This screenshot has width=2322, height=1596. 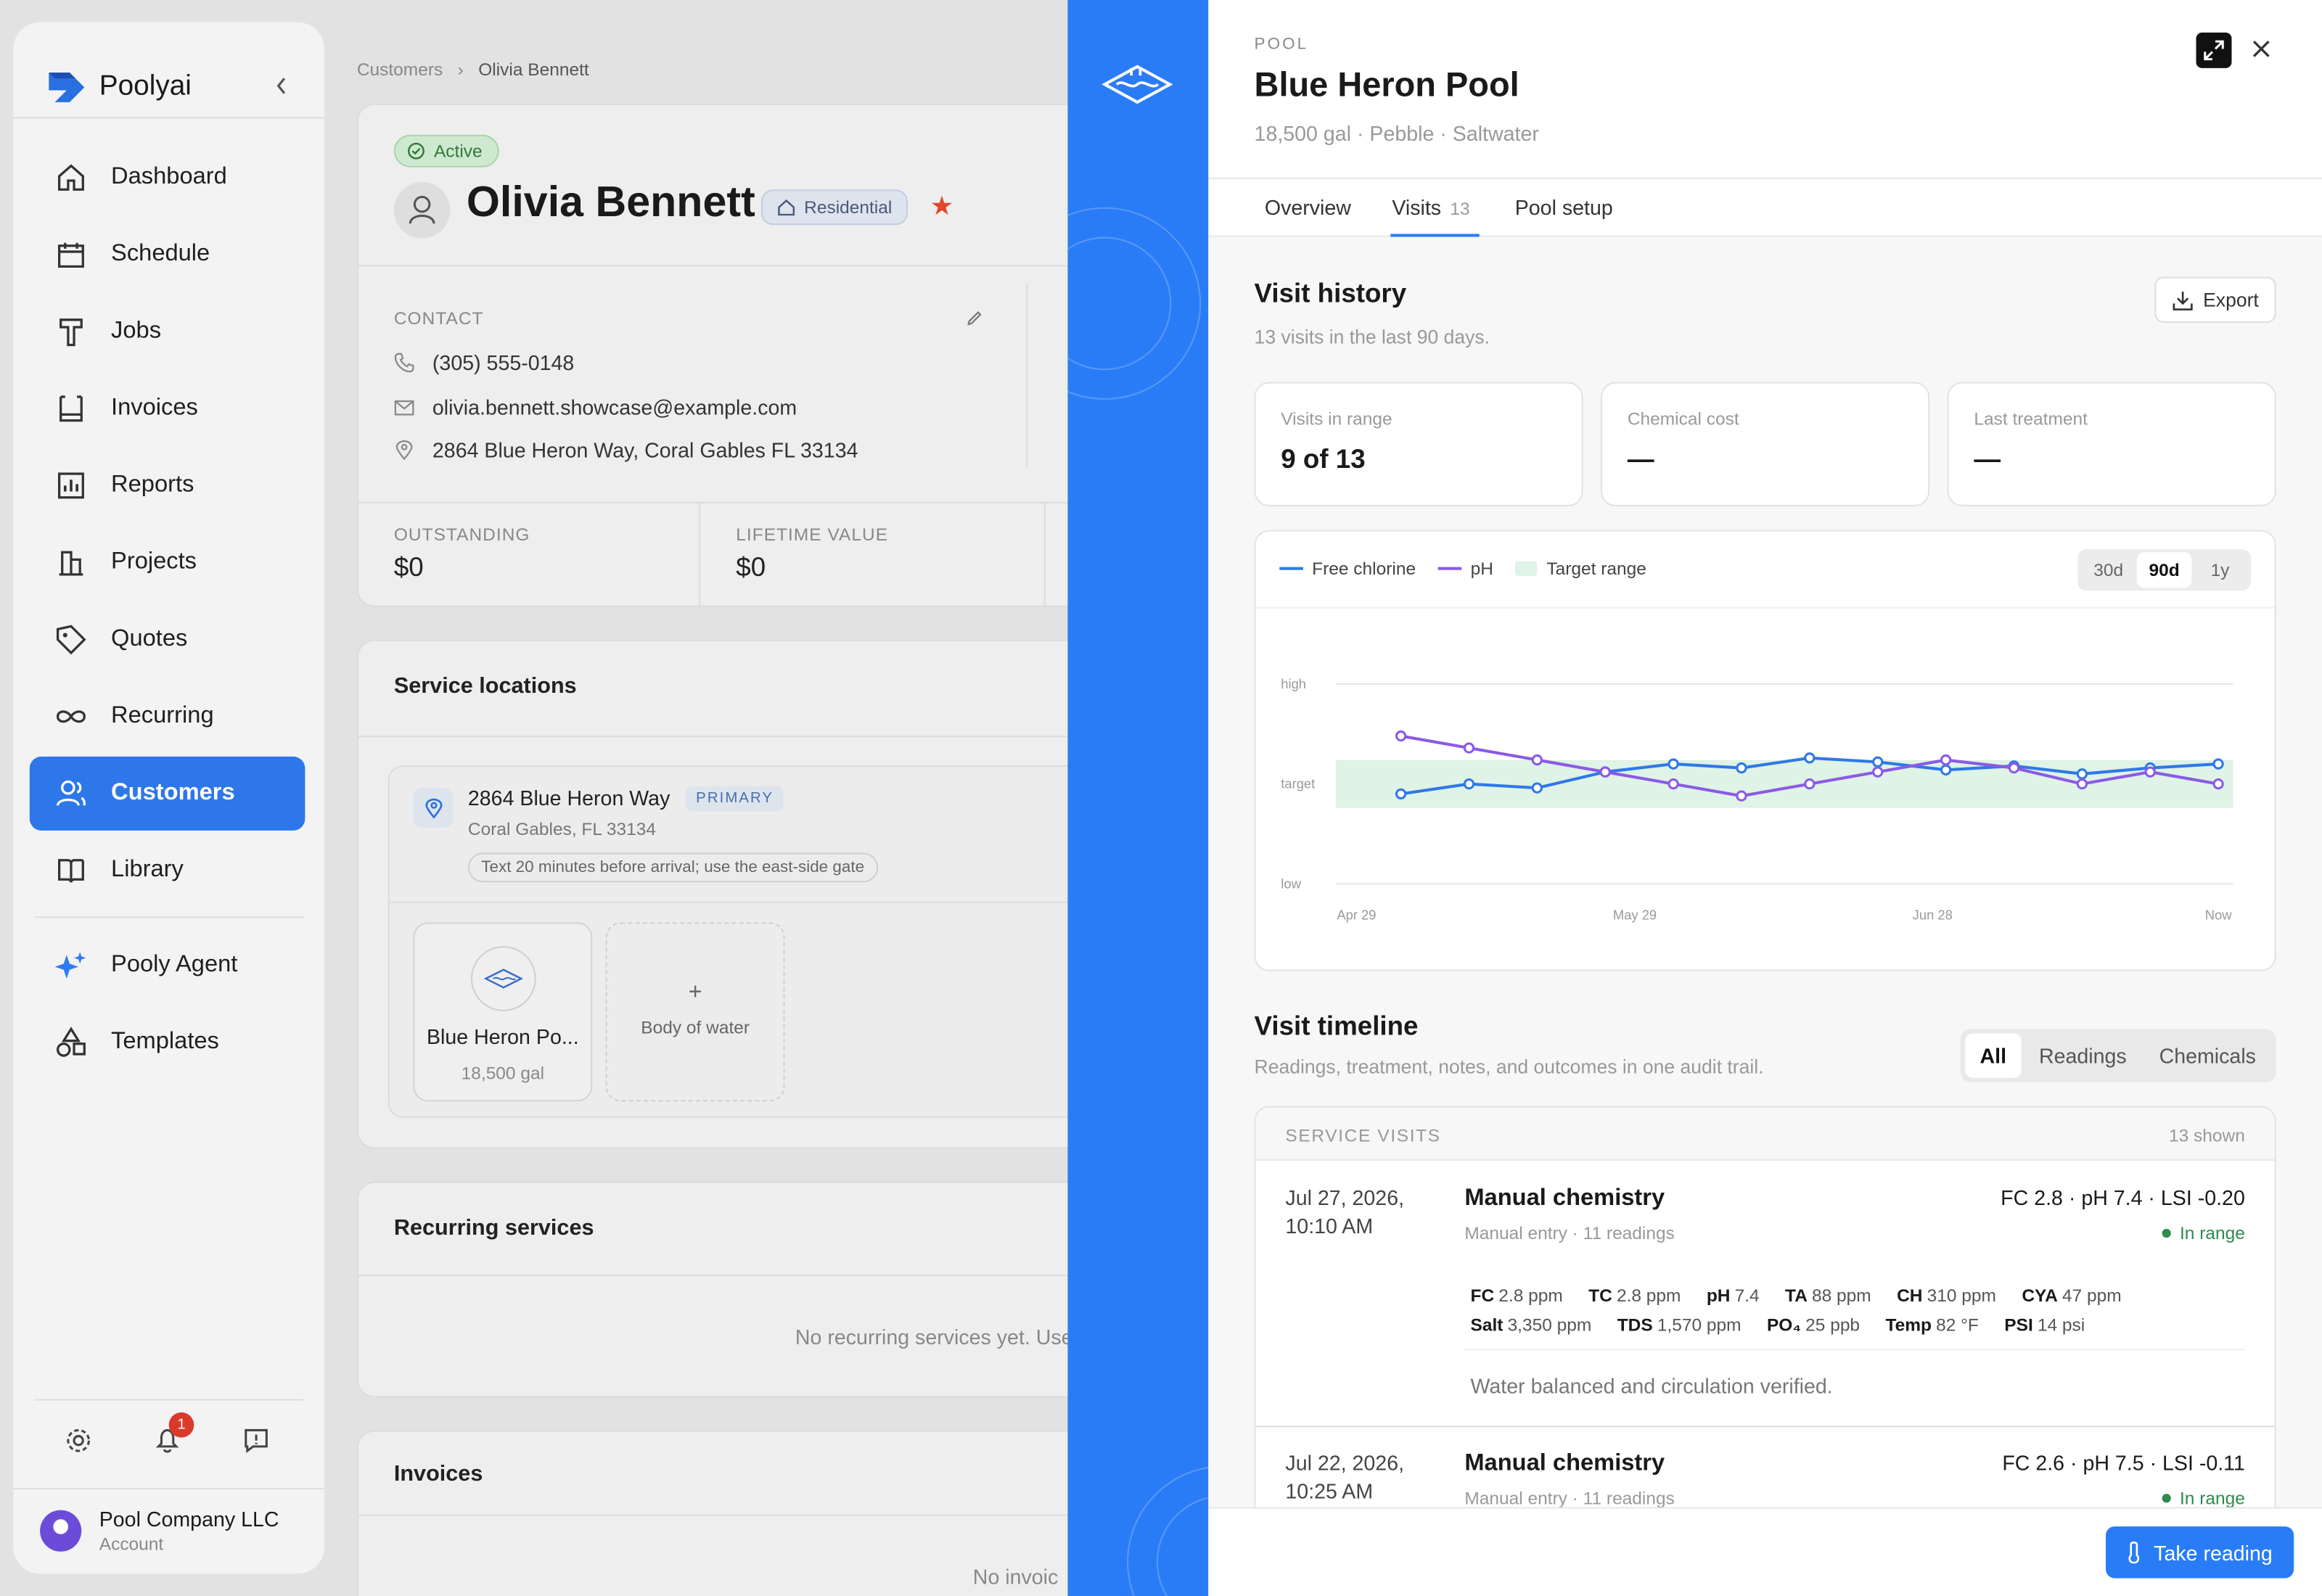 I want to click on customer-avatar, so click(x=422, y=211).